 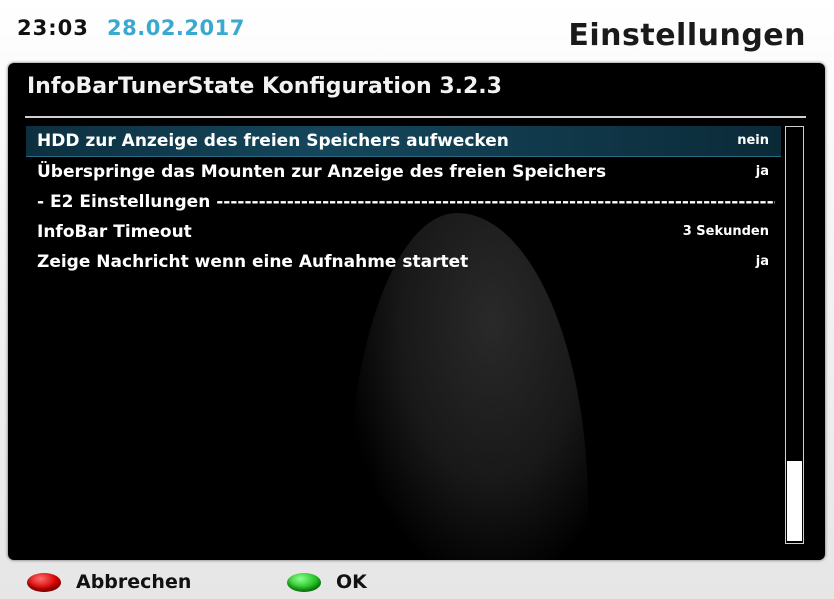 What do you see at coordinates (725, 231) in the screenshot?
I see `setting-value: 3 Sekunden` at bounding box center [725, 231].